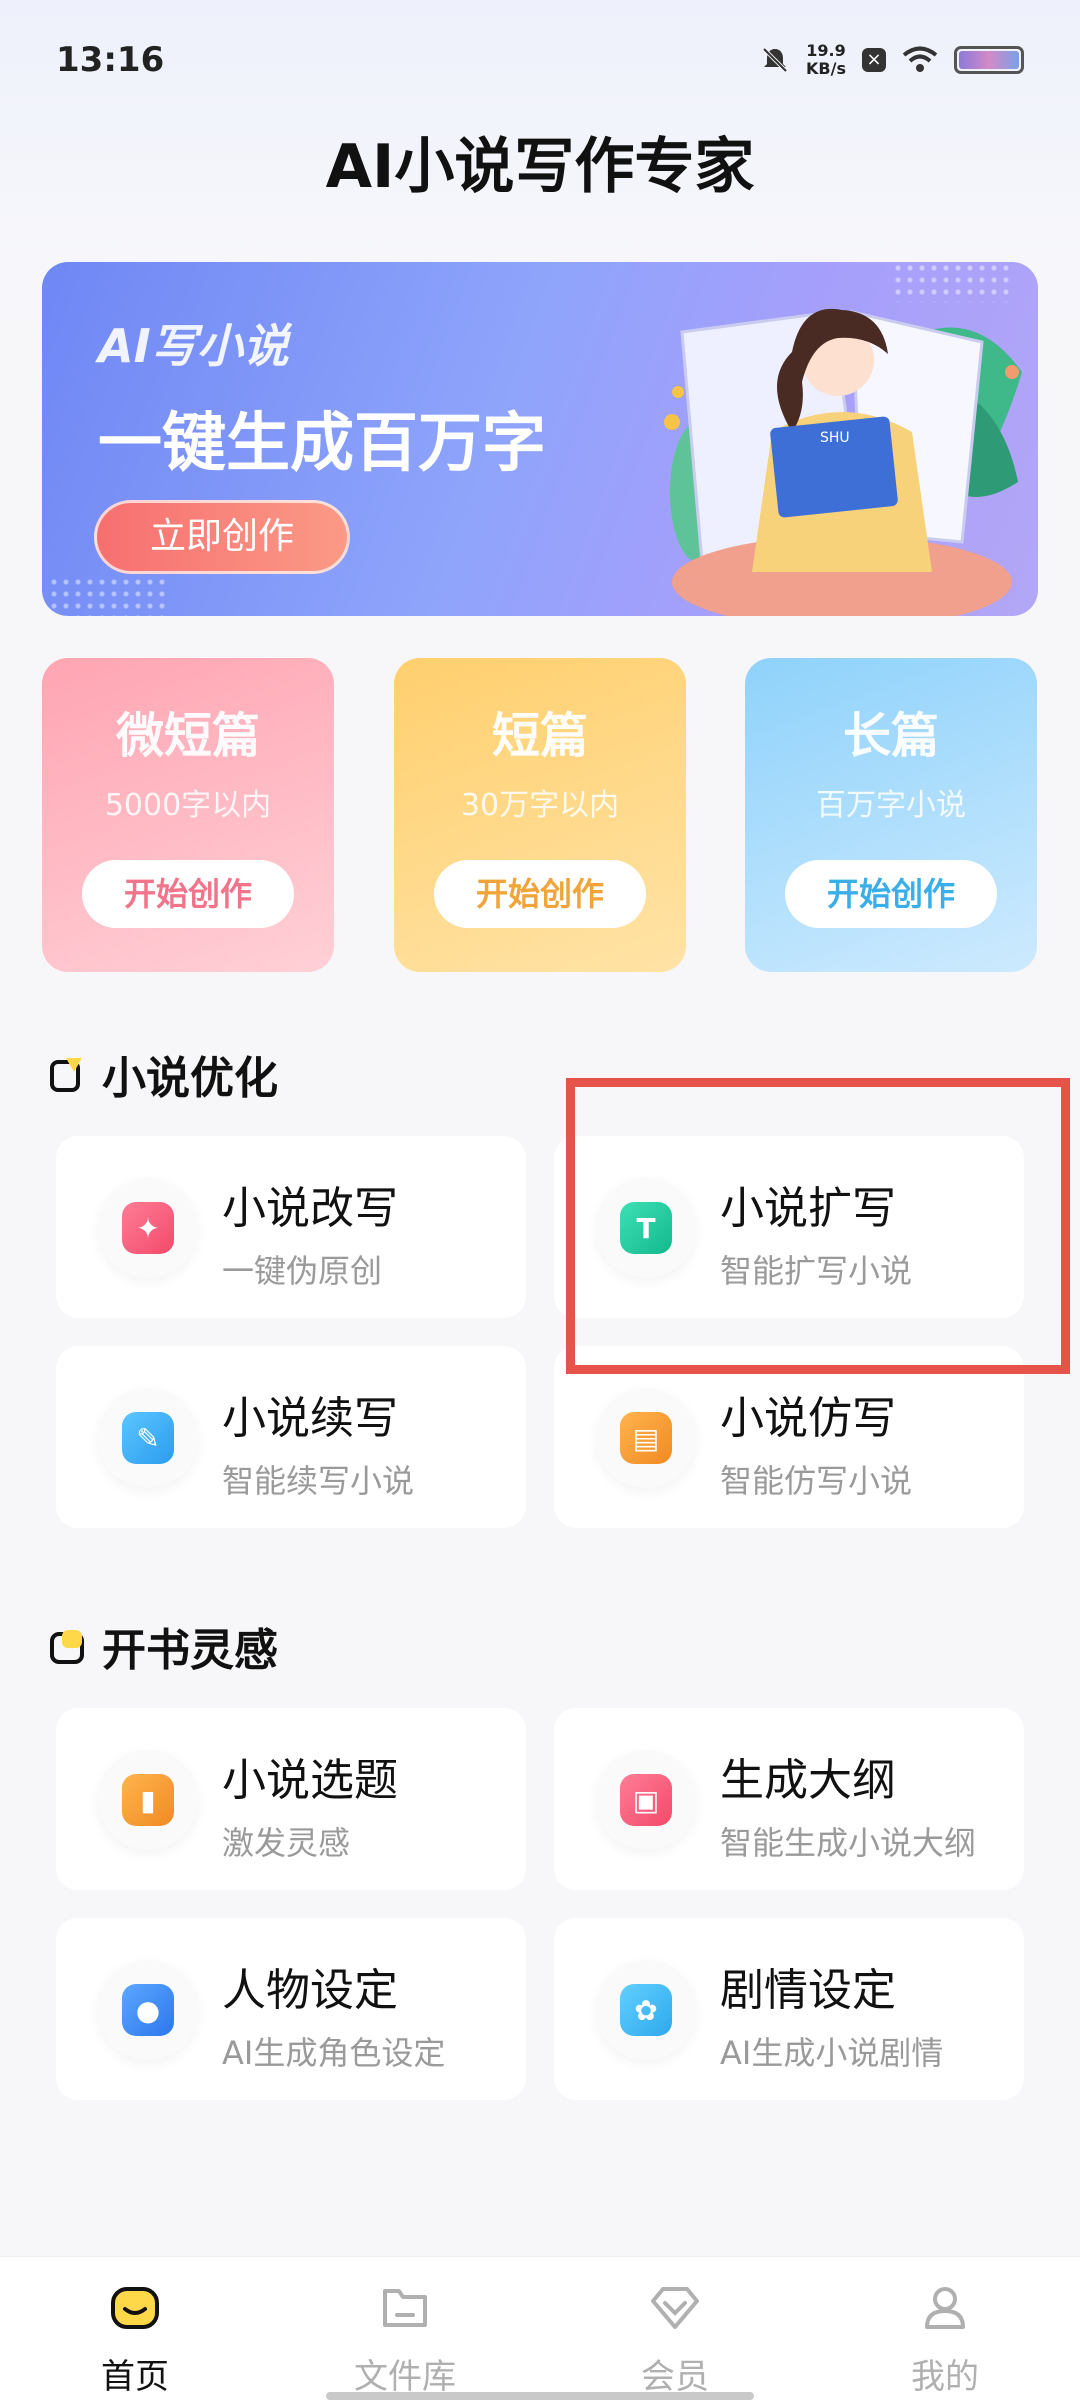 This screenshot has width=1080, height=2408. Describe the element at coordinates (826, 68) in the screenshot. I see `net-speed-unit: KB/s` at that location.